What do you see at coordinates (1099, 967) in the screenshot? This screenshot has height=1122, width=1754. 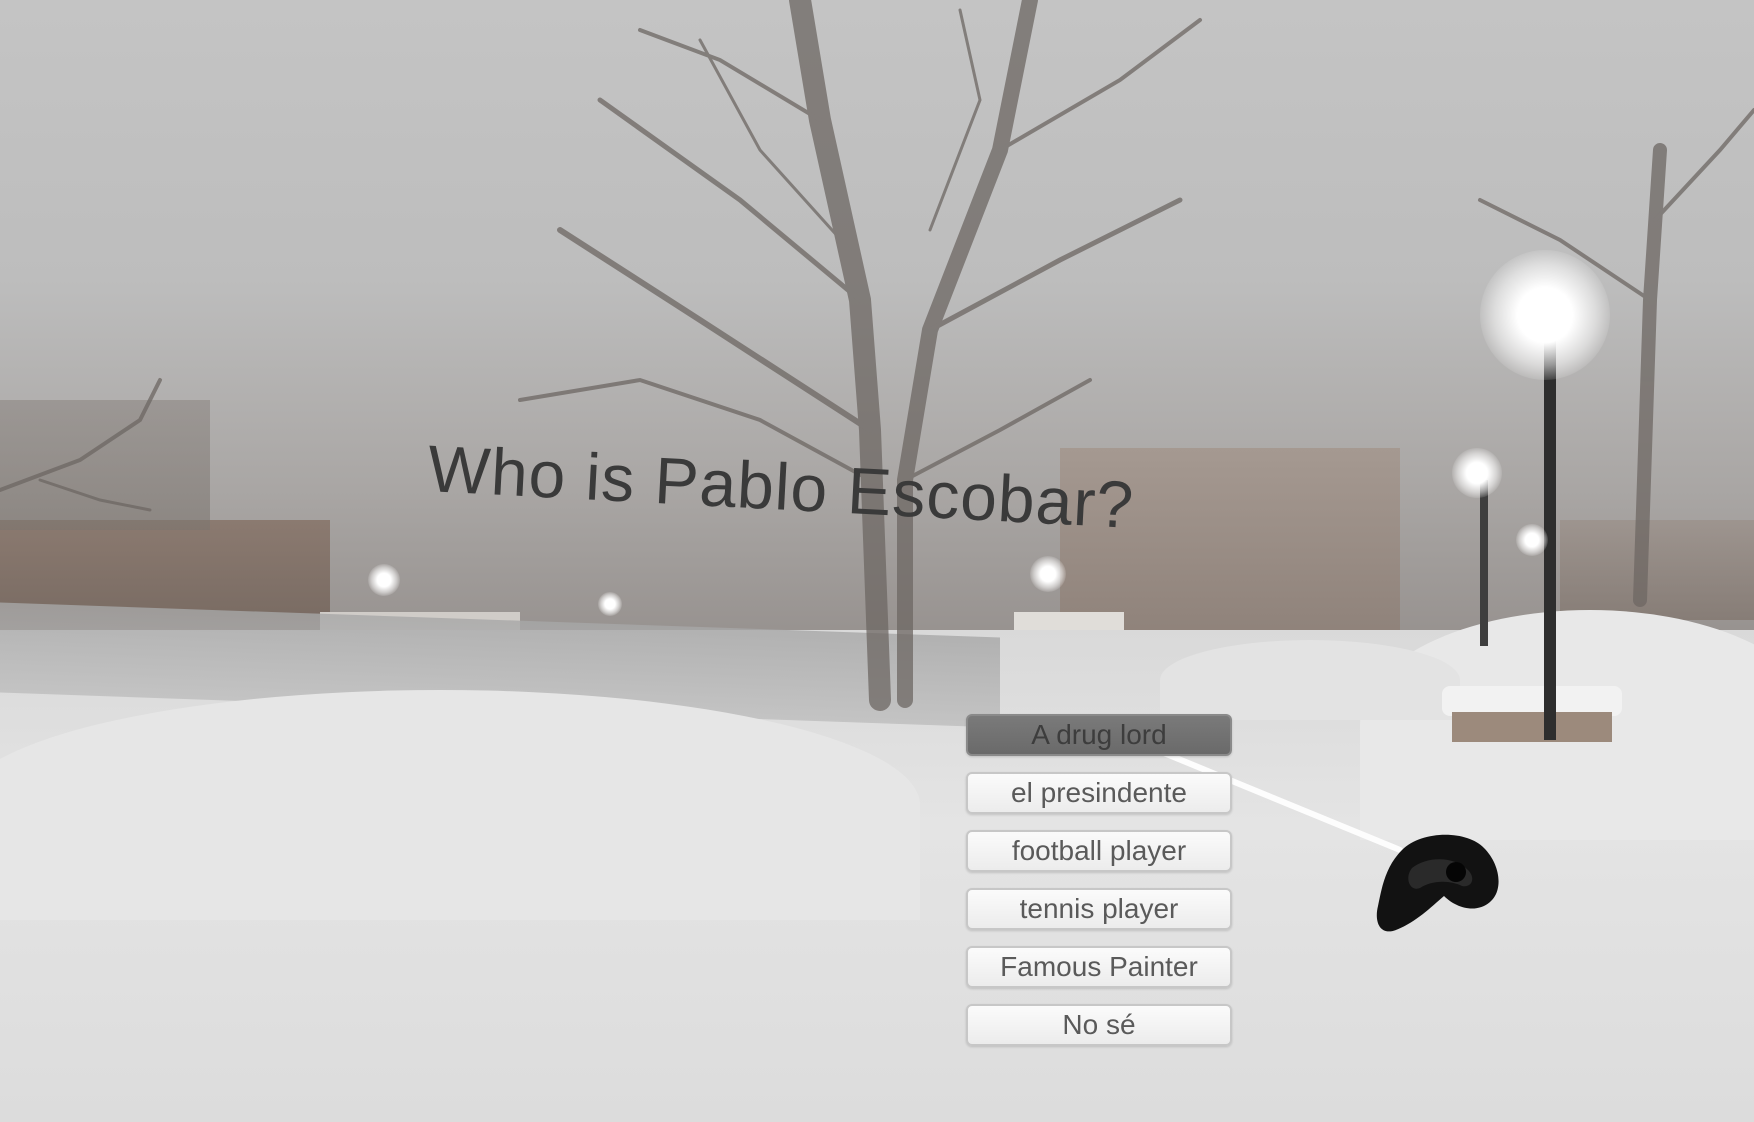 I see `answer-button-famous-painter: Famous Painter` at bounding box center [1099, 967].